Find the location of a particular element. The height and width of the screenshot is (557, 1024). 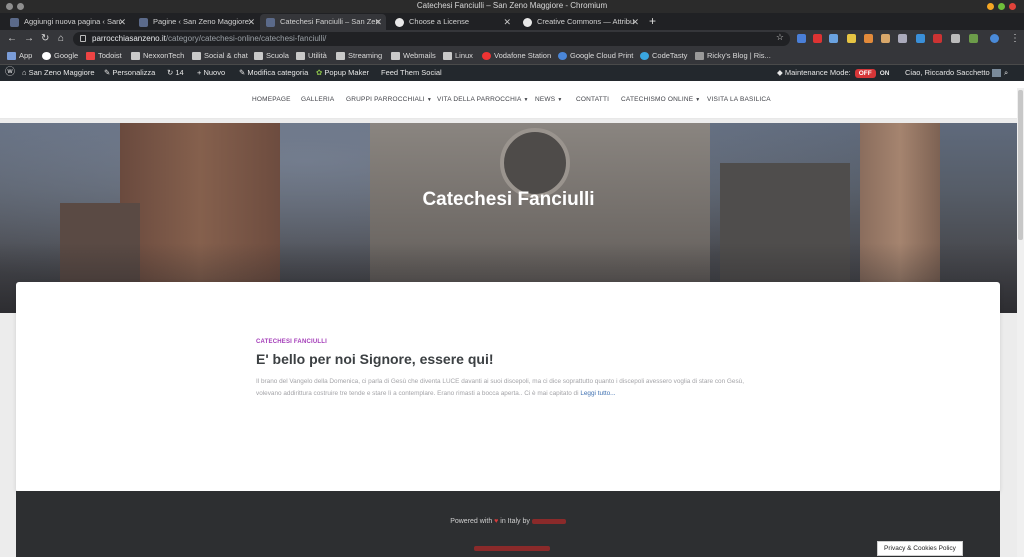

admin-updates-link: ↻ 14 is located at coordinates (175, 73).